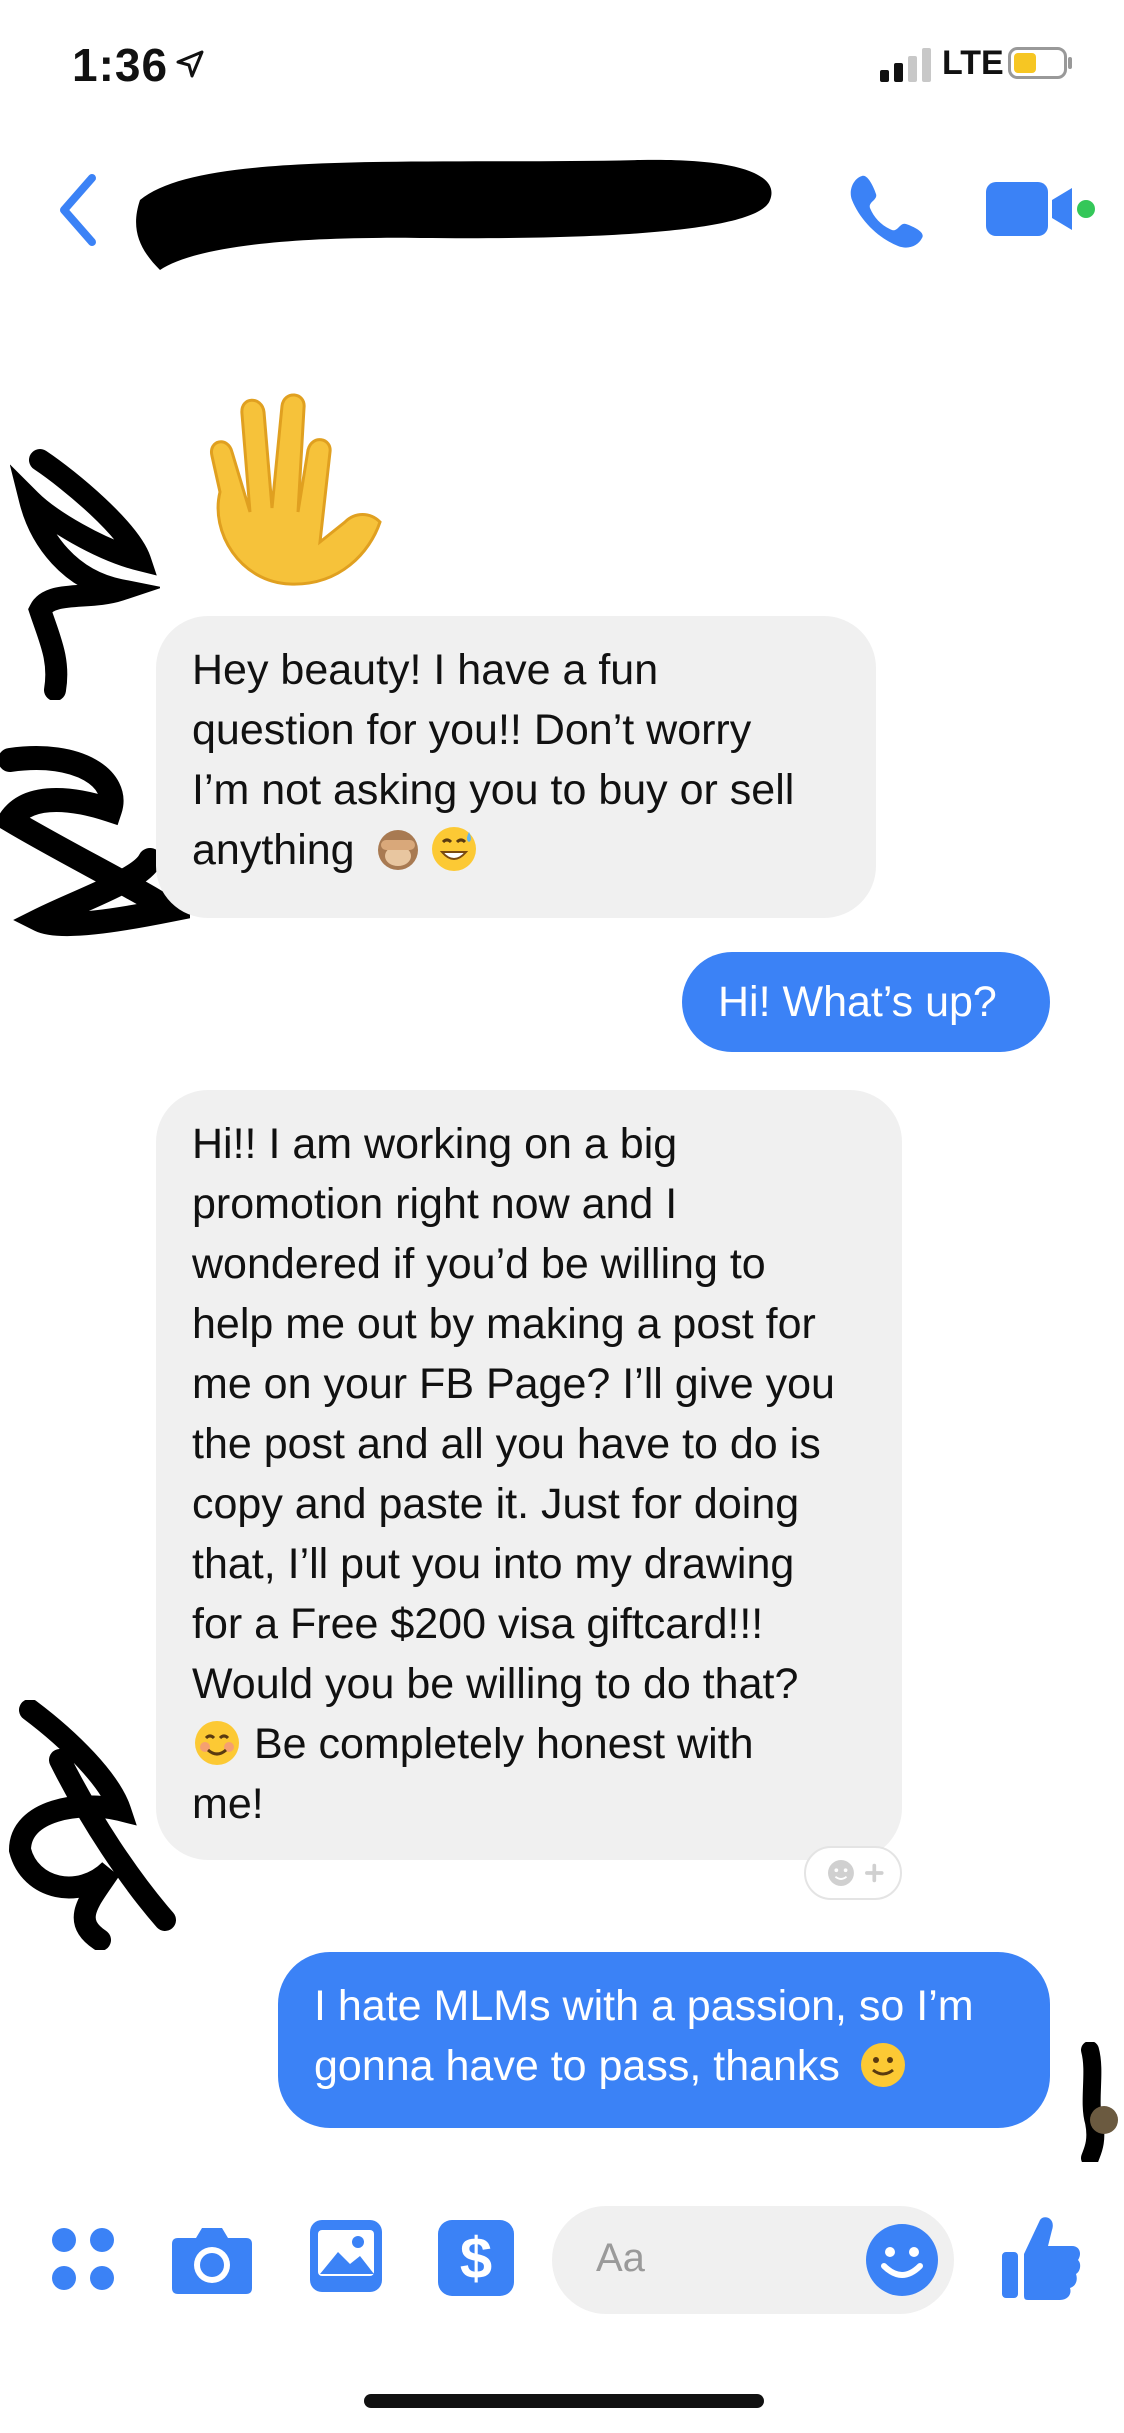  I want to click on apps-grid-icon, so click(83, 2259).